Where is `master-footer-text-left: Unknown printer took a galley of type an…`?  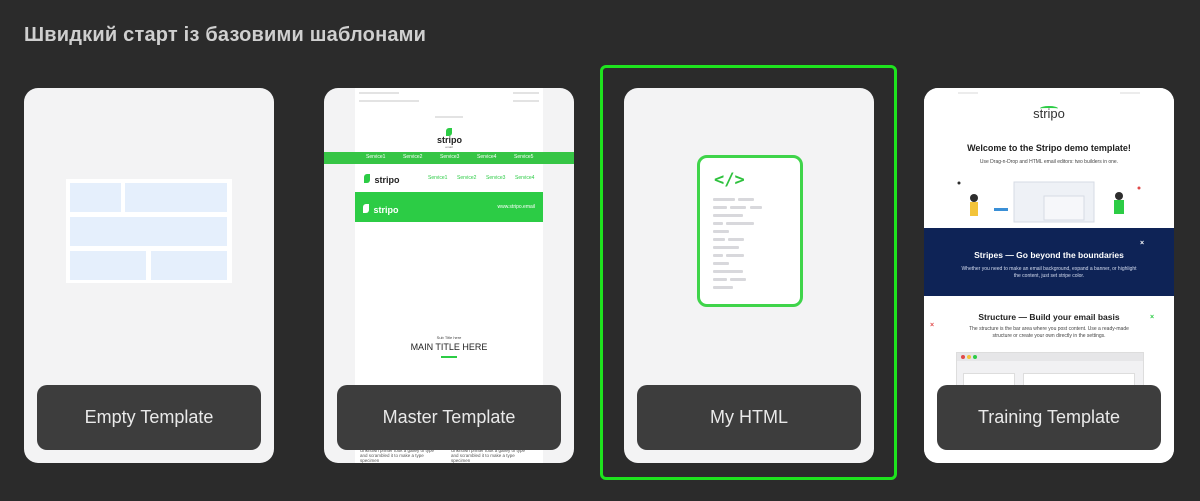
master-footer-text-left: Unknown printer took a galley of type an… is located at coordinates (397, 455).